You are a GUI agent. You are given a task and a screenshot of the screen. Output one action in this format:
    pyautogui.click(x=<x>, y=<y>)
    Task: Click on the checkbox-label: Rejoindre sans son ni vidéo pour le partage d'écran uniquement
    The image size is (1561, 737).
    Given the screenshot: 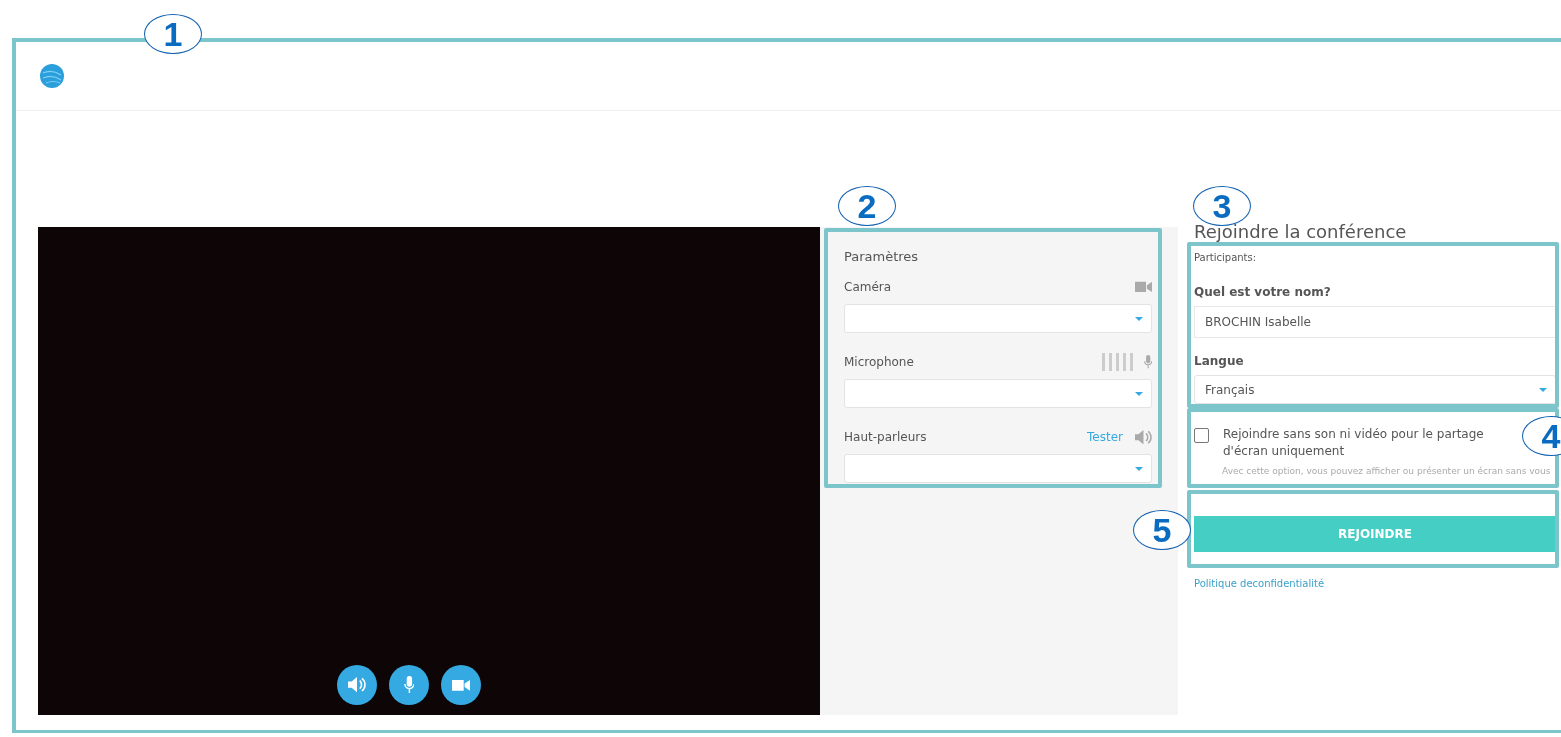 What is the action you would take?
    pyautogui.click(x=1354, y=443)
    